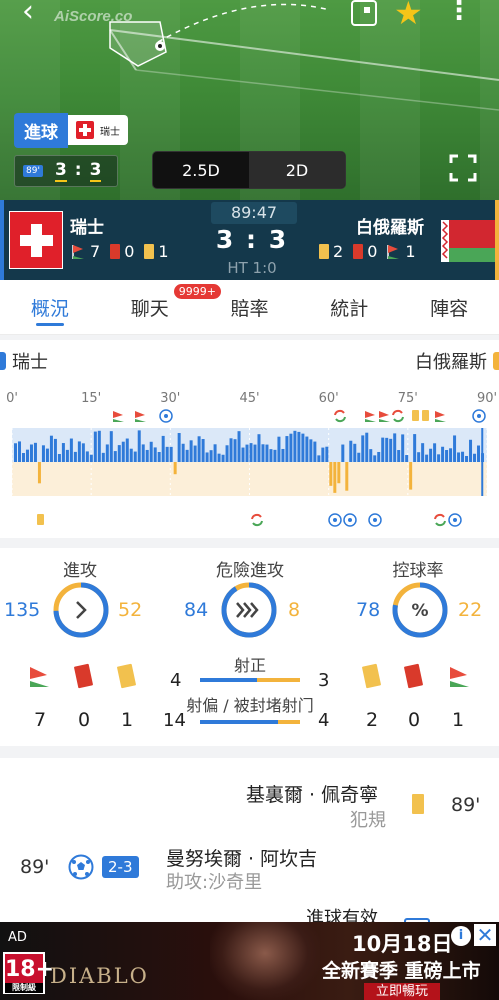  I want to click on goal-ball-icon, so click(335, 520).